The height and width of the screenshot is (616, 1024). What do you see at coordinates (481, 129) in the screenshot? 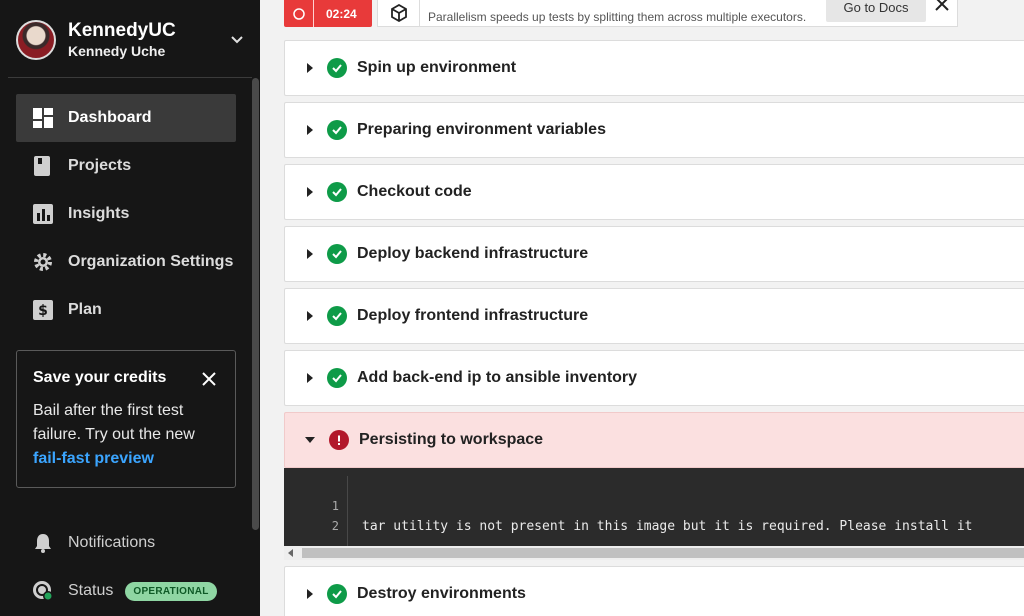
I see `step-label: Preparing environment variables` at bounding box center [481, 129].